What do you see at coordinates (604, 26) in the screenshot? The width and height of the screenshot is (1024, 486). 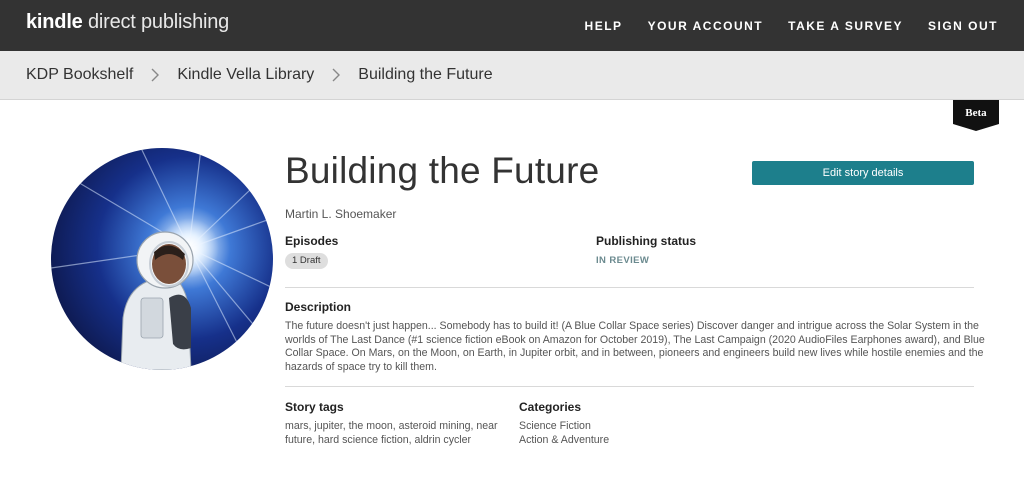 I see `nav-help-link: HELP` at bounding box center [604, 26].